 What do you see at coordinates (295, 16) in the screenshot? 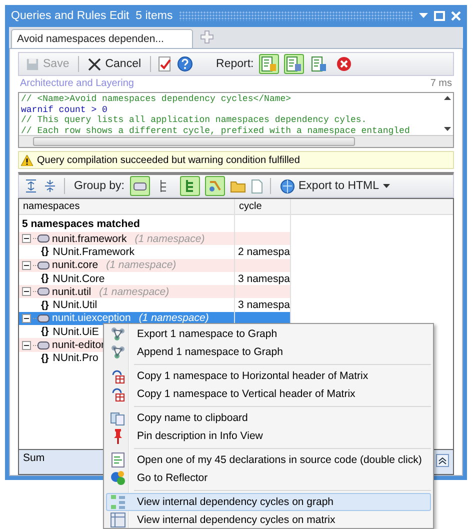
I see `title-bar-grip` at bounding box center [295, 16].